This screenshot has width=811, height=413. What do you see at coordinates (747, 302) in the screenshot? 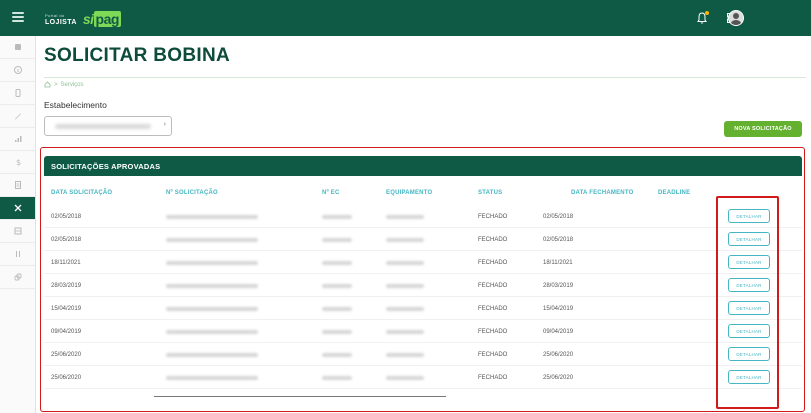
I see `highlight-detail-column` at bounding box center [747, 302].